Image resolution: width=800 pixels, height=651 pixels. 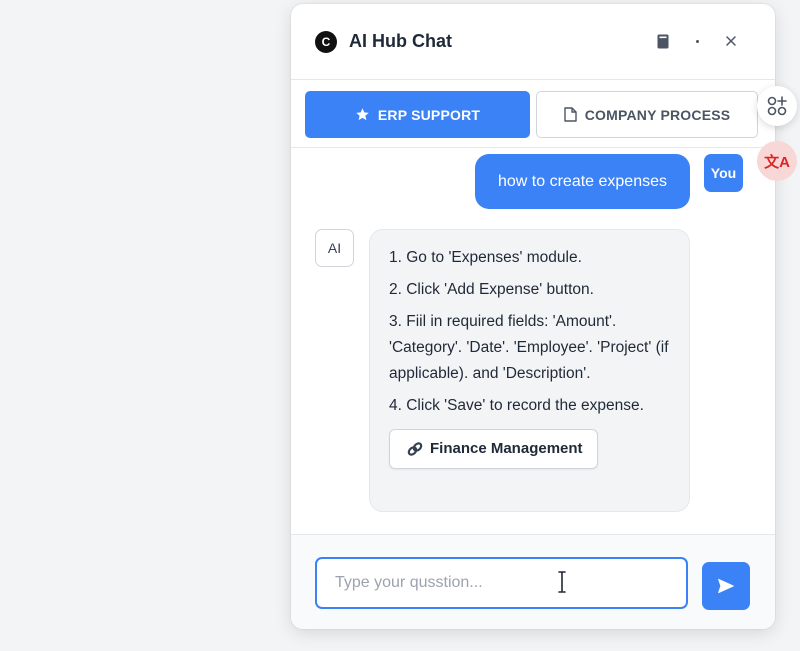 I want to click on link-icon, so click(x=415, y=449).